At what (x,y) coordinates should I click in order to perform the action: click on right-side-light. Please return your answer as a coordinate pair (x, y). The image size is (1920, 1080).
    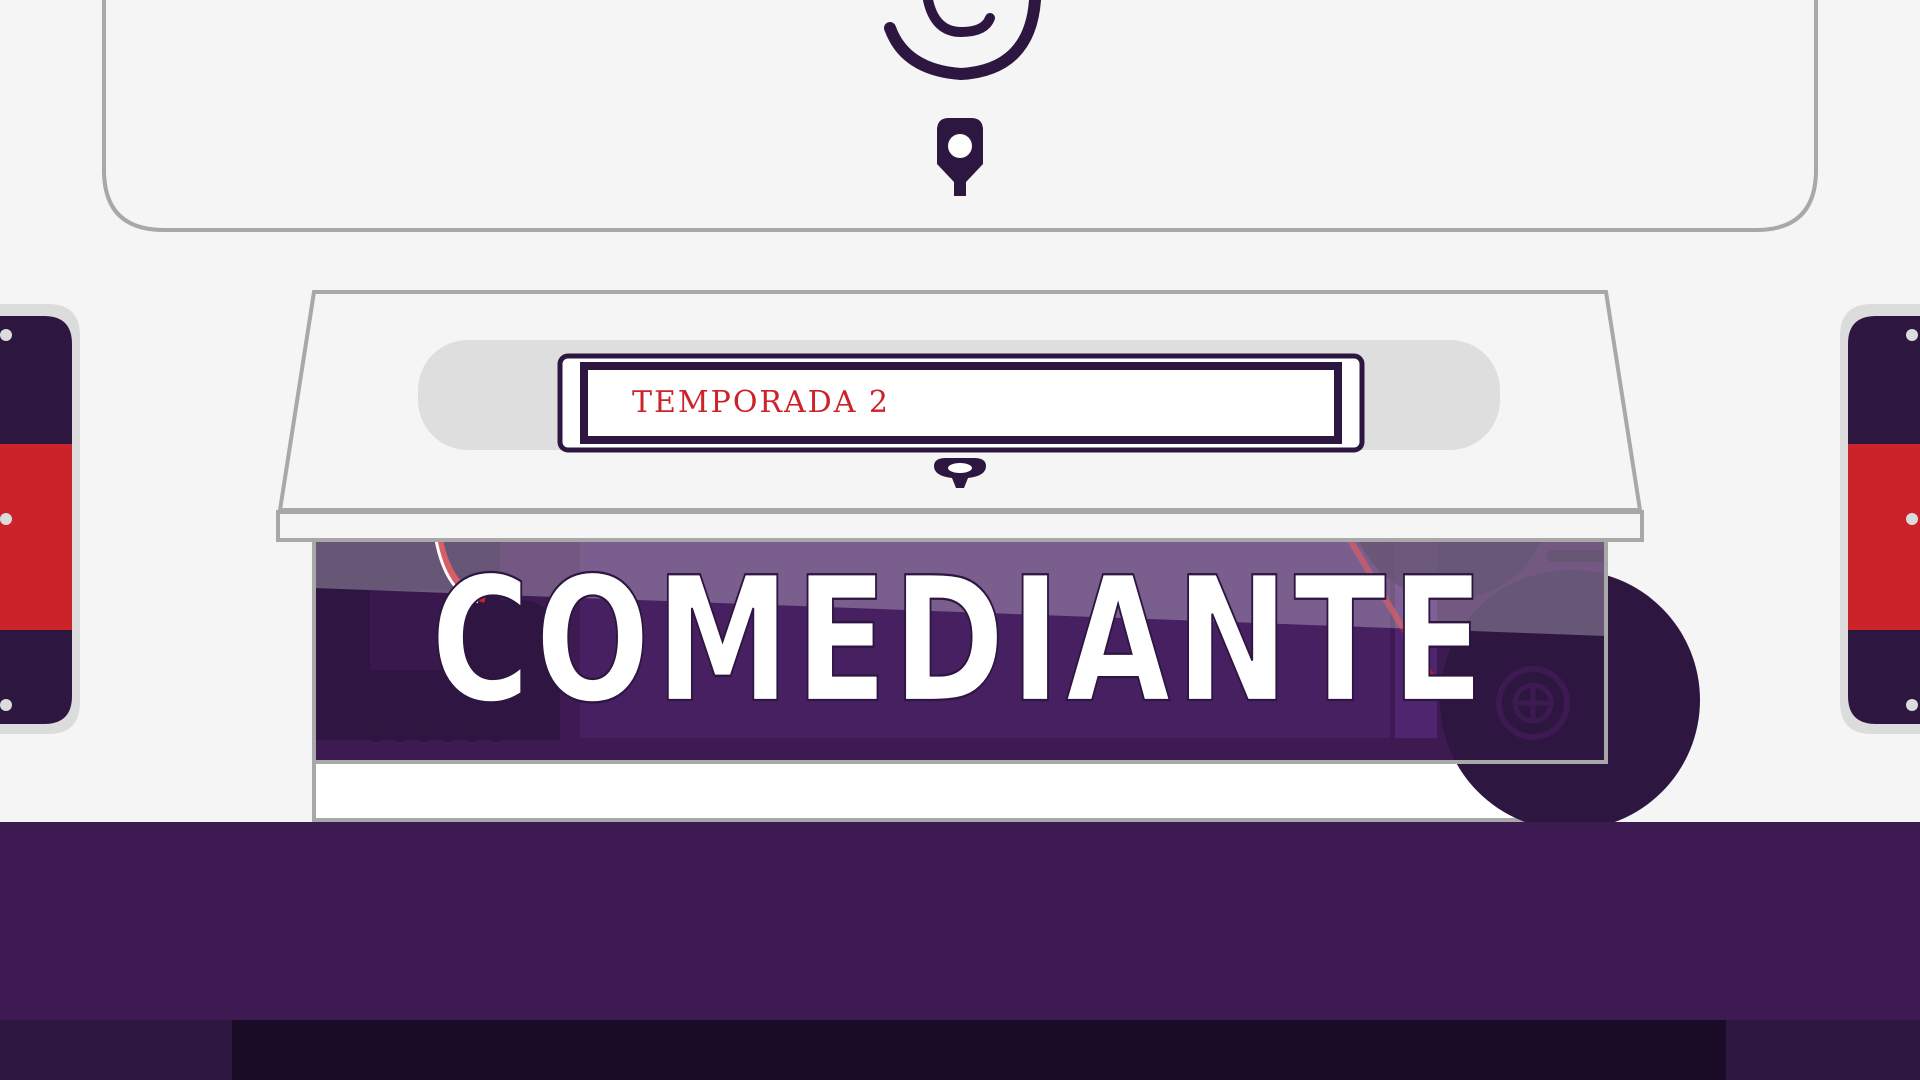
    Looking at the image, I should click on (1880, 519).